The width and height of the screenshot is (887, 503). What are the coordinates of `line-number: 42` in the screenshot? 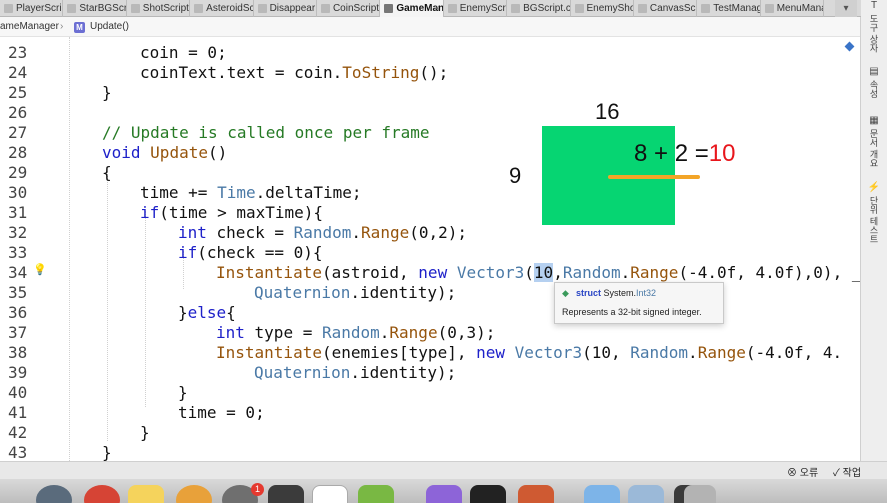 It's located at (18, 432).